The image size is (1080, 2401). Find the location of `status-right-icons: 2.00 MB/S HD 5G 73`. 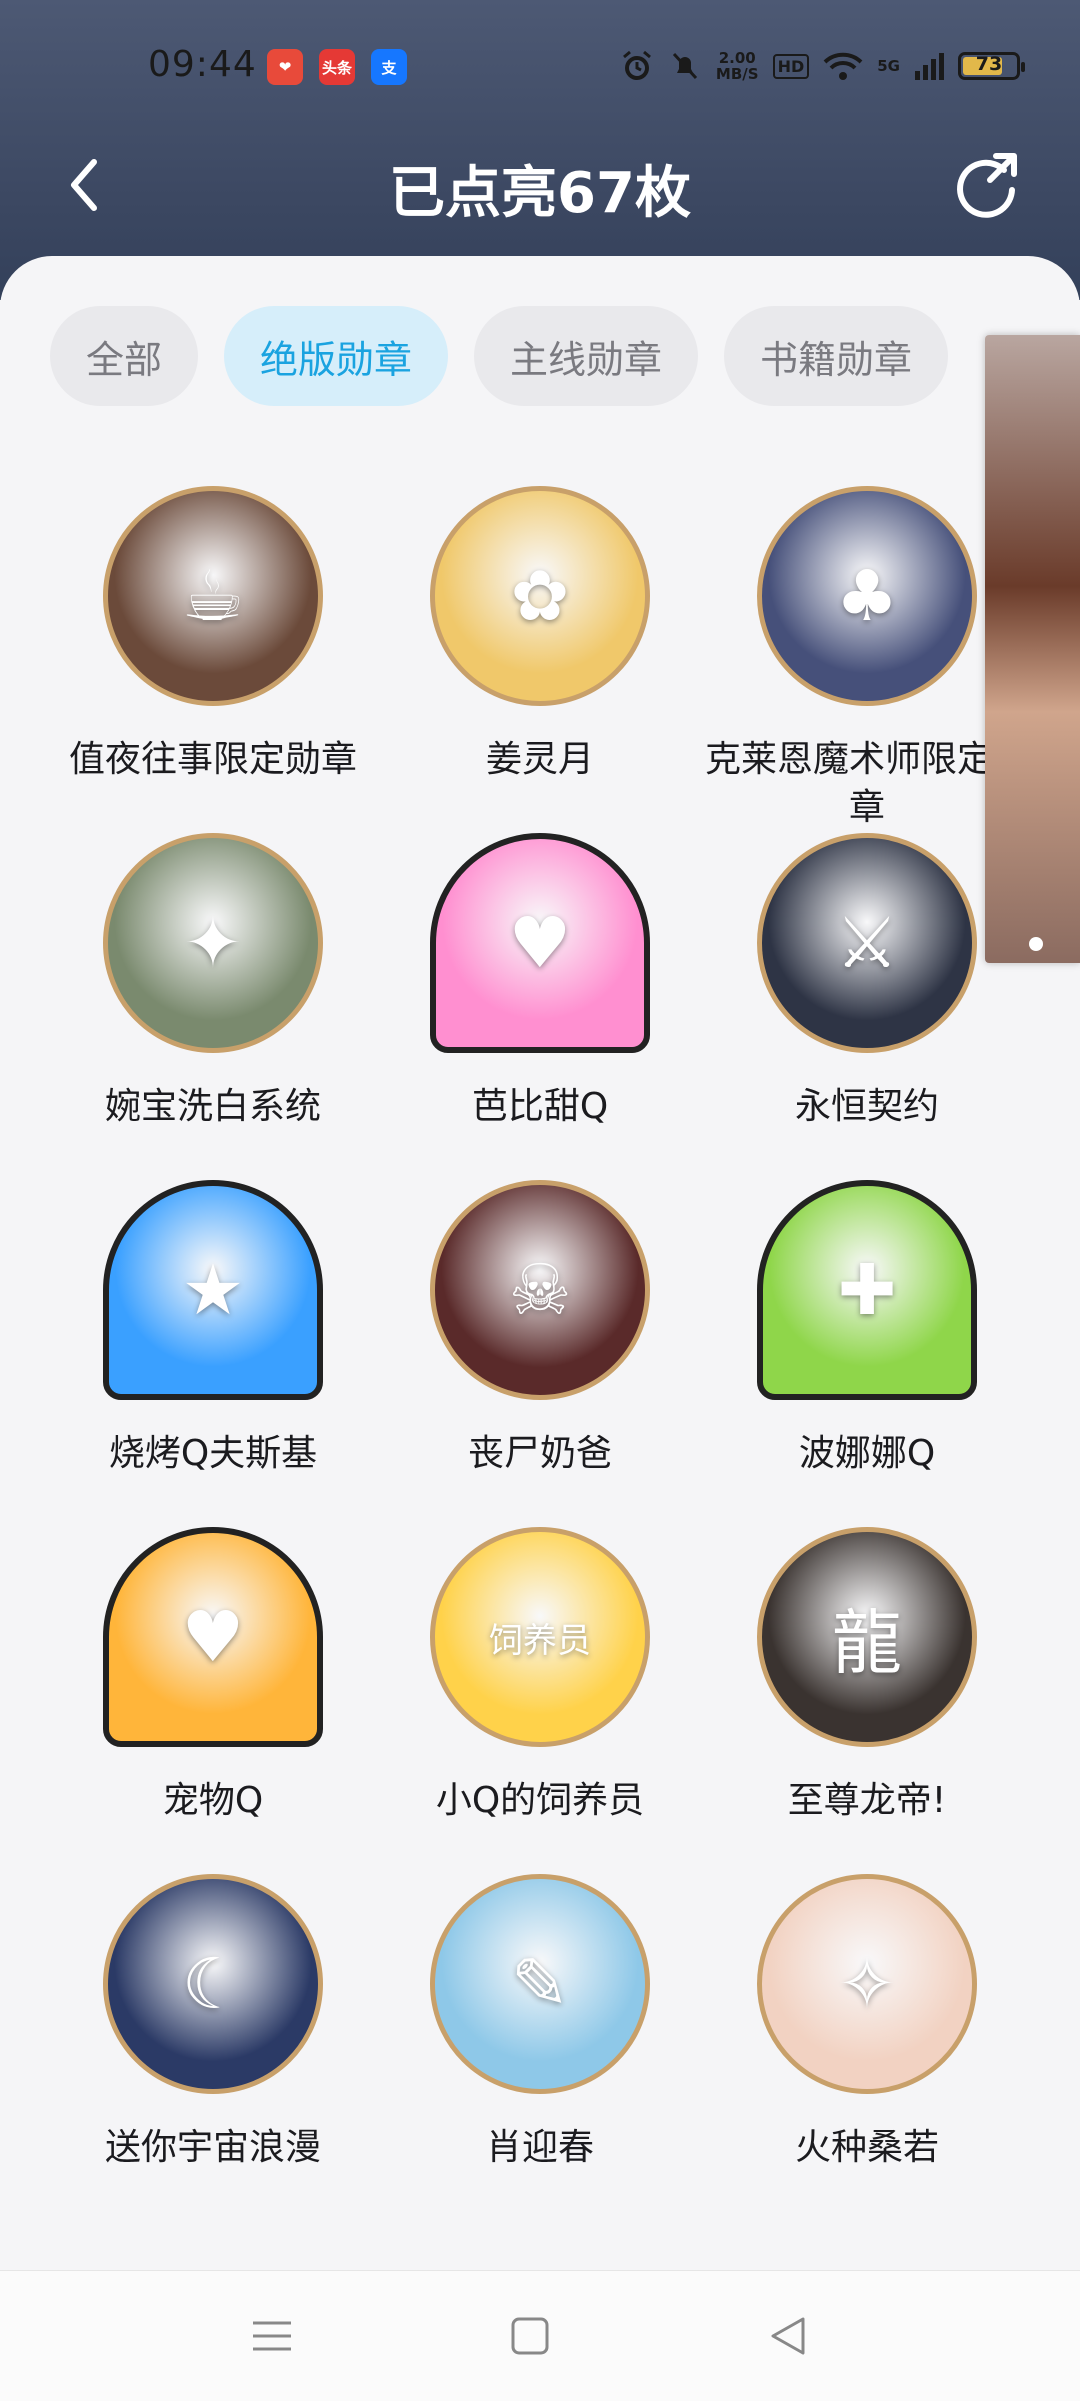

status-right-icons: 2.00 MB/S HD 5G 73 is located at coordinates (822, 66).